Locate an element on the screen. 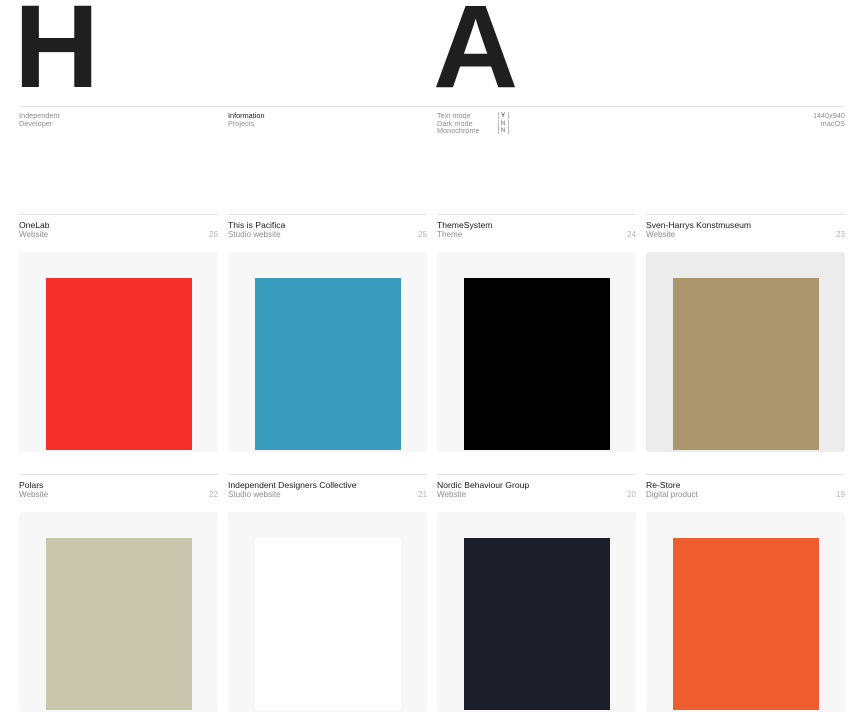  meta-os: macOS is located at coordinates (832, 123).